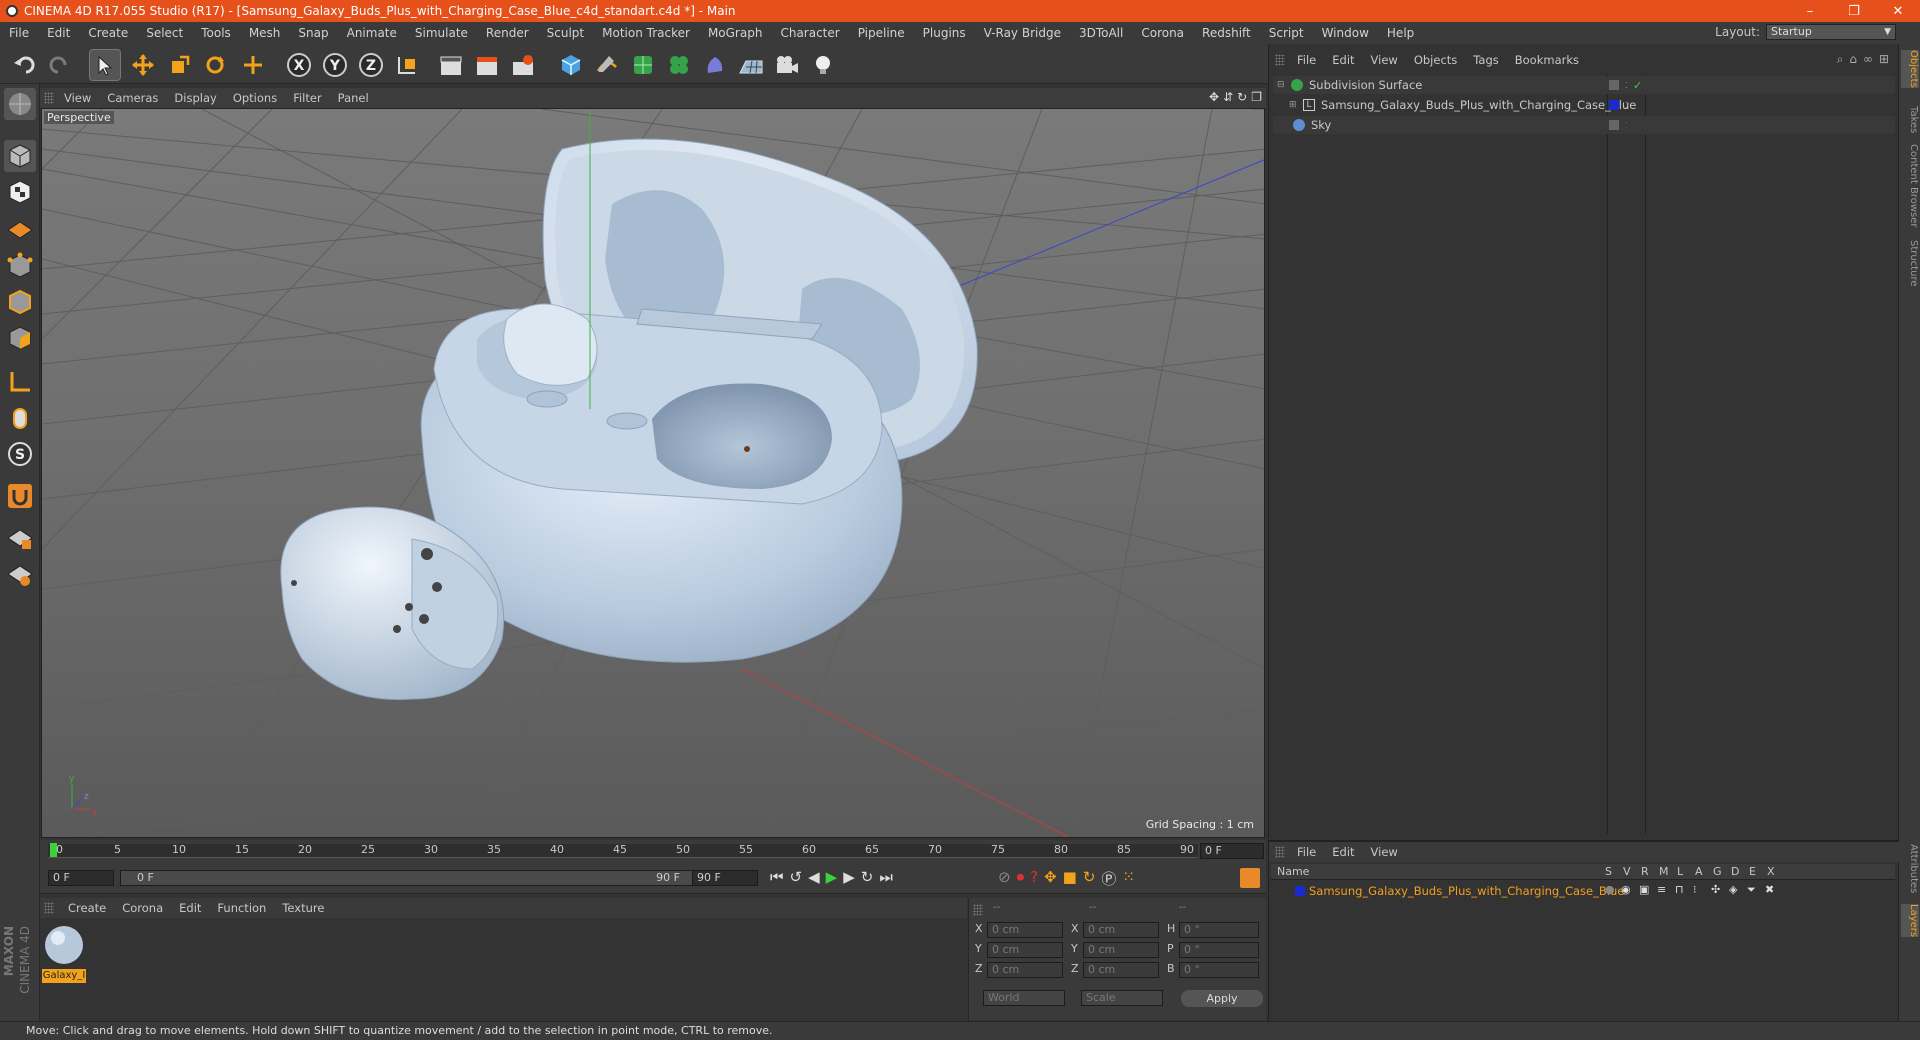 The image size is (1920, 1040). I want to click on points-mode-button, so click(20, 266).